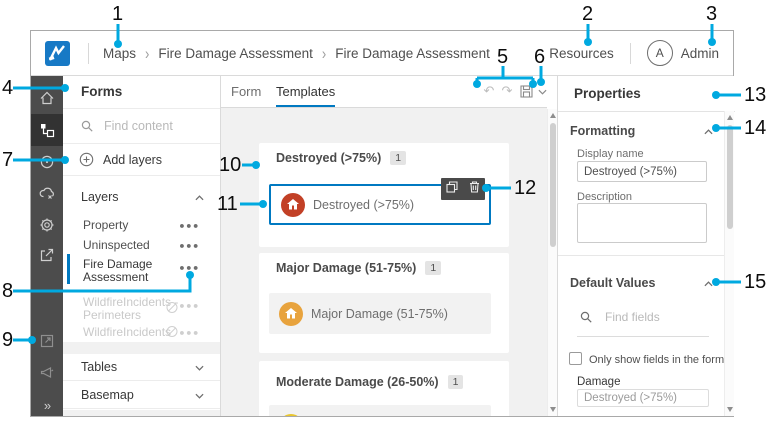  I want to click on find-fields-search: Find fields, so click(620, 317).